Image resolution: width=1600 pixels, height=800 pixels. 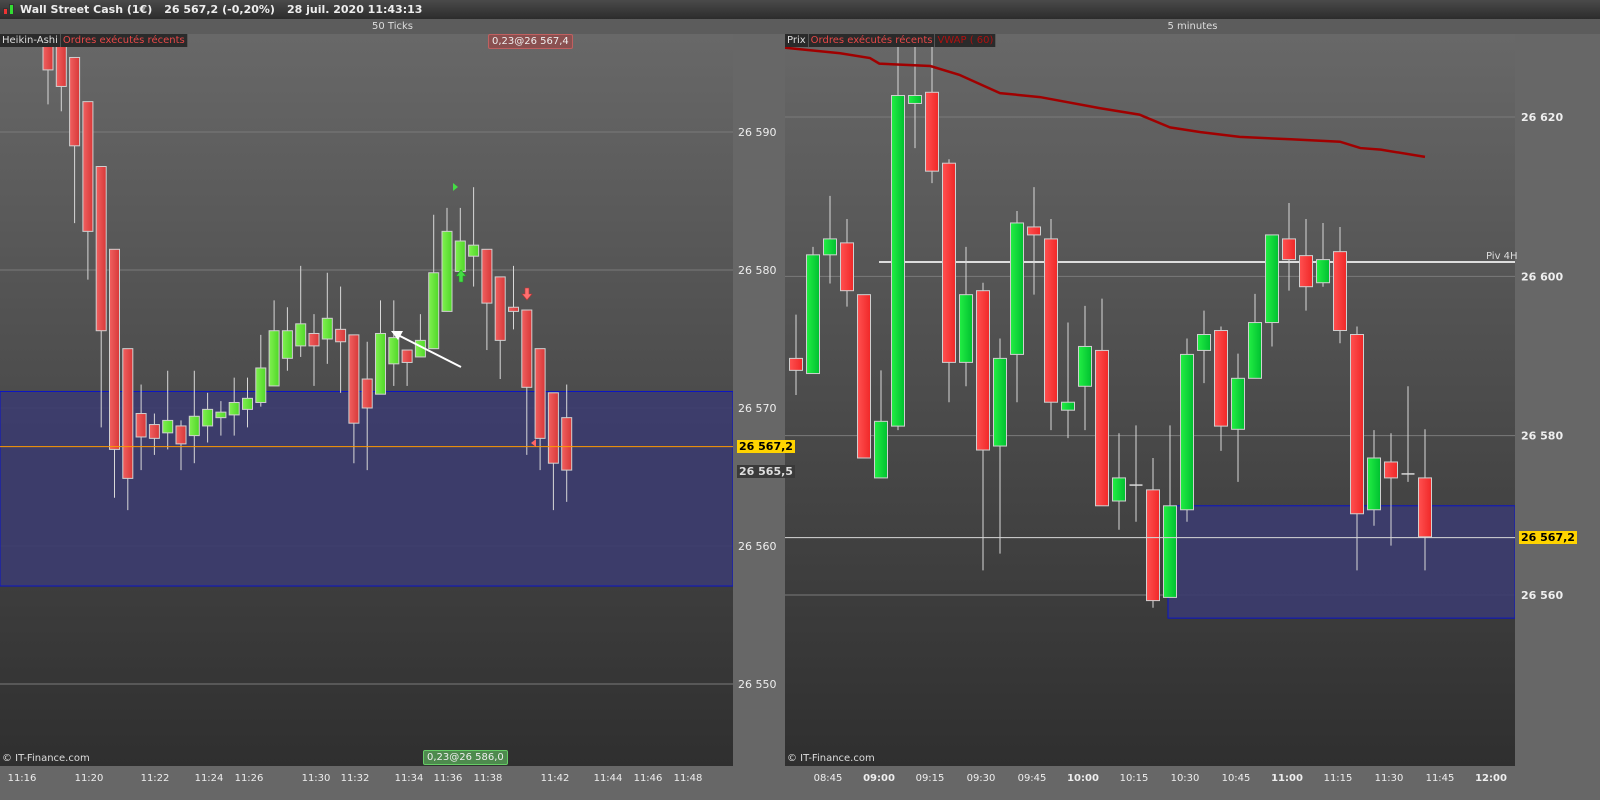 I want to click on price-zone, so click(x=1341, y=562).